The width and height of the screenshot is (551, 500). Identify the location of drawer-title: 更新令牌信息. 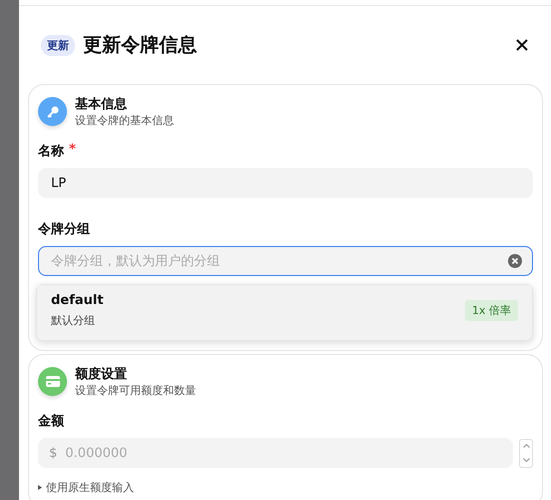
(140, 45).